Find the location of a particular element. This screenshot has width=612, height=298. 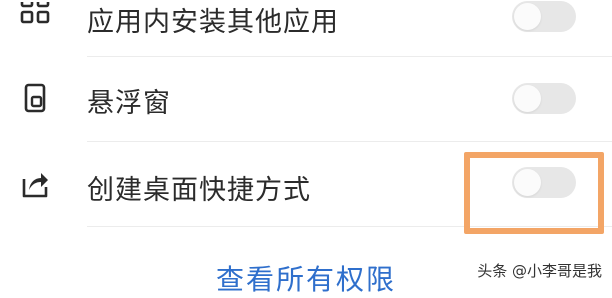

floating-window-toggle is located at coordinates (544, 98).